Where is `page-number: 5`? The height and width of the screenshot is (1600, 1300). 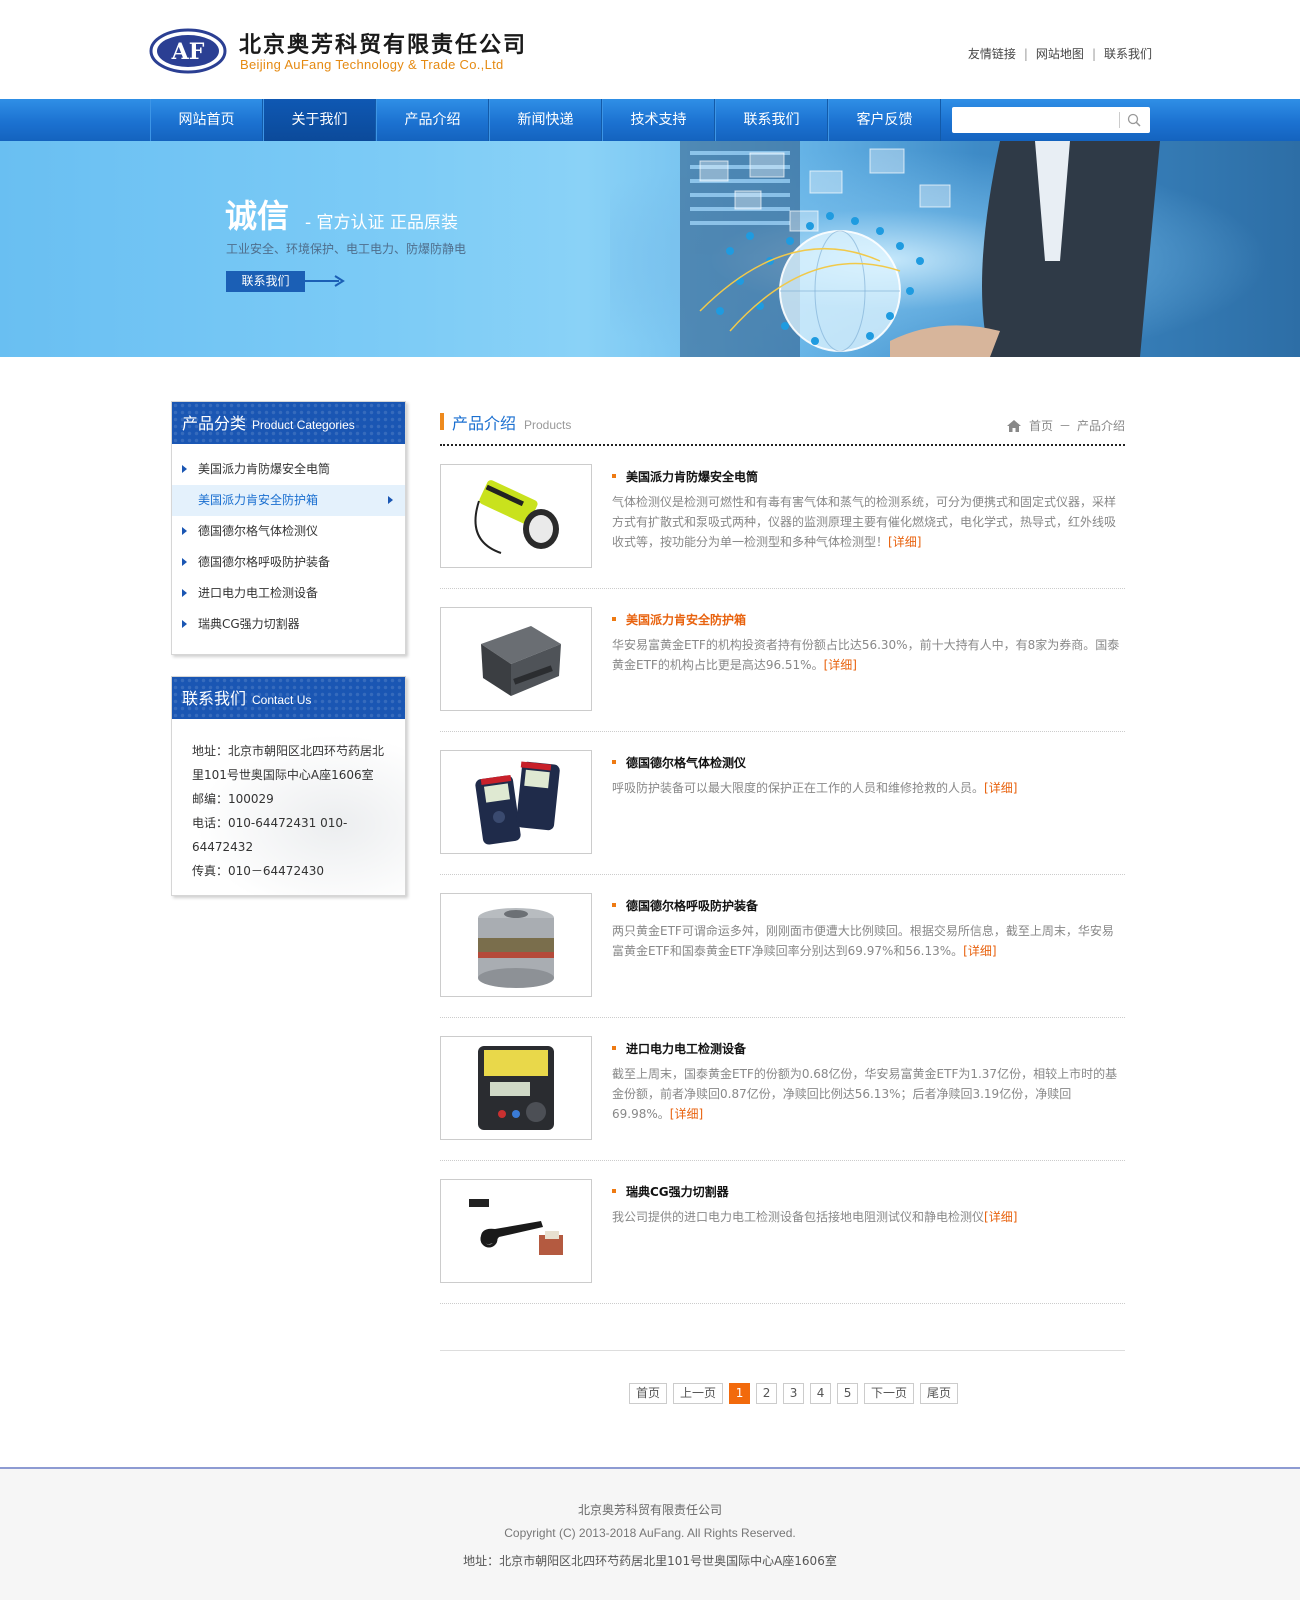
page-number: 5 is located at coordinates (848, 1393).